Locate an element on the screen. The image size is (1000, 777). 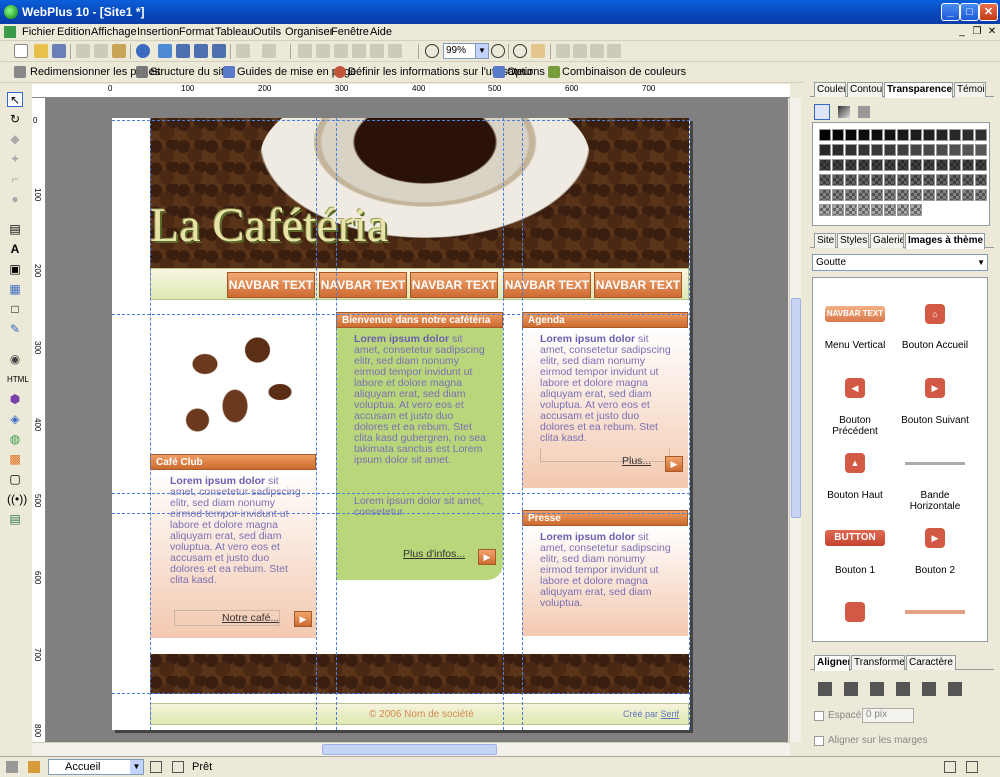
horizontal-ruler: 0 100 200 300 400 500 600 700 is located at coordinates (411, 91).